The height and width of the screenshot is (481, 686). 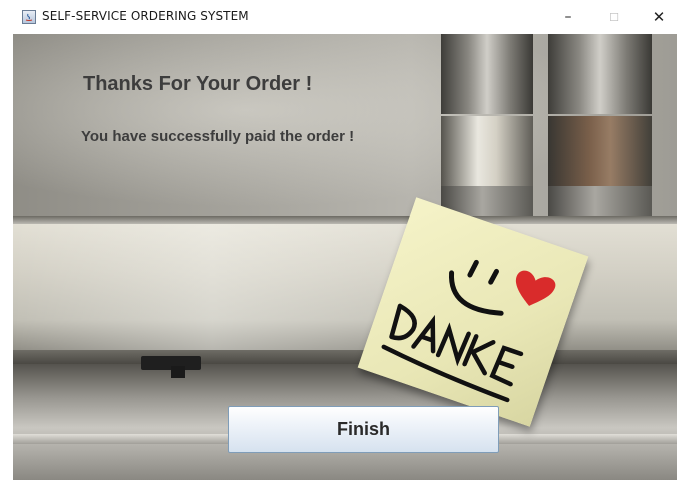 What do you see at coordinates (198, 84) in the screenshot?
I see `thanks-heading: Thanks For Your Order !` at bounding box center [198, 84].